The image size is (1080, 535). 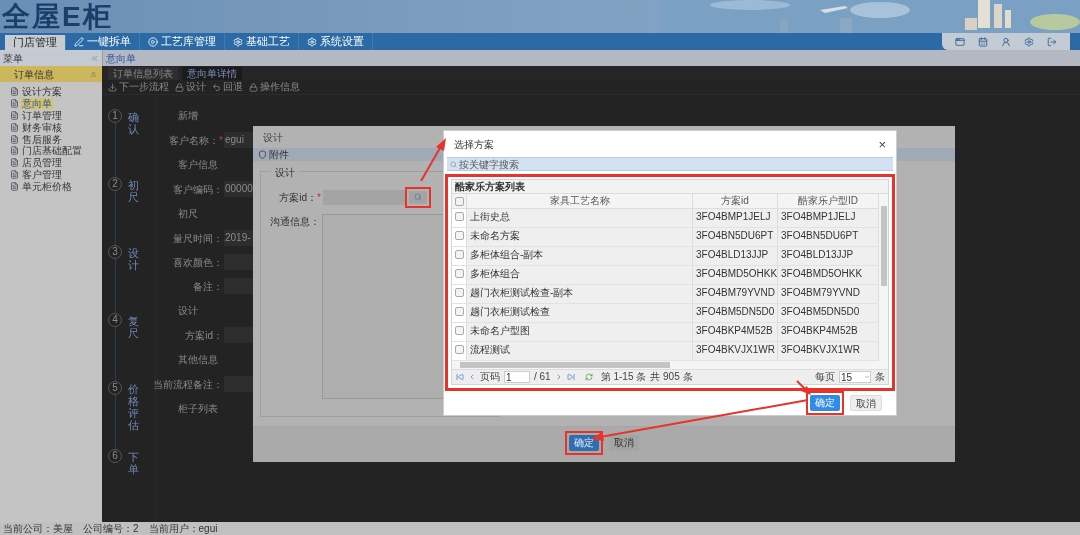 I want to click on field-label: 客户编码：, so click(x=198, y=189).